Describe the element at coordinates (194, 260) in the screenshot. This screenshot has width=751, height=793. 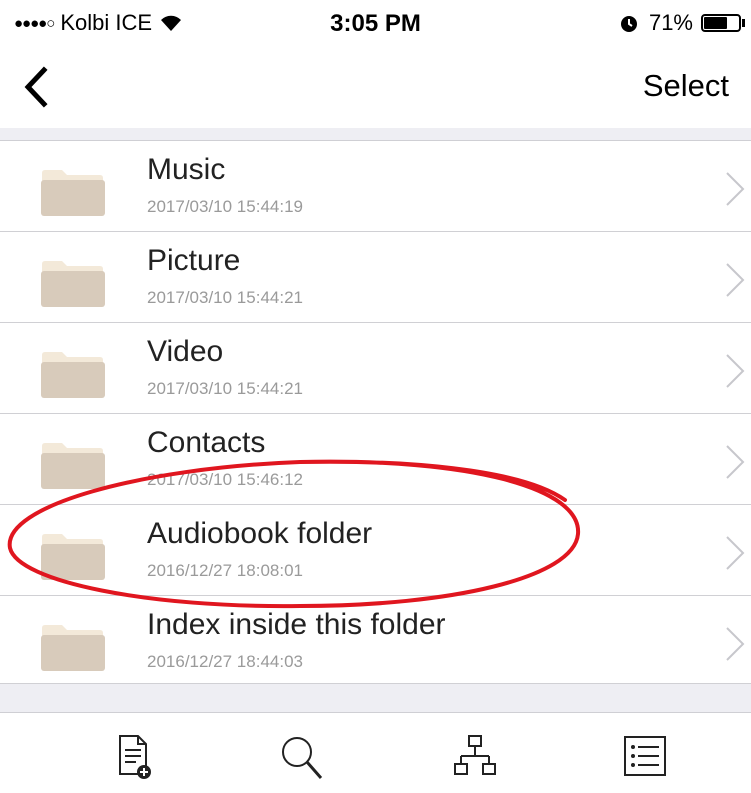
I see `item-name: Picture` at that location.